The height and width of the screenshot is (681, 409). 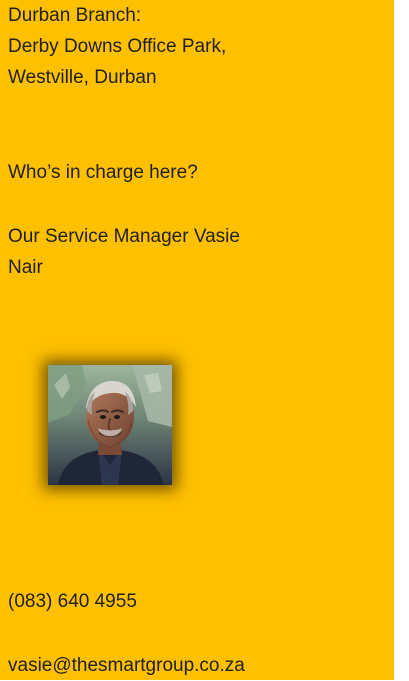 What do you see at coordinates (110, 425) in the screenshot?
I see `manager-photo` at bounding box center [110, 425].